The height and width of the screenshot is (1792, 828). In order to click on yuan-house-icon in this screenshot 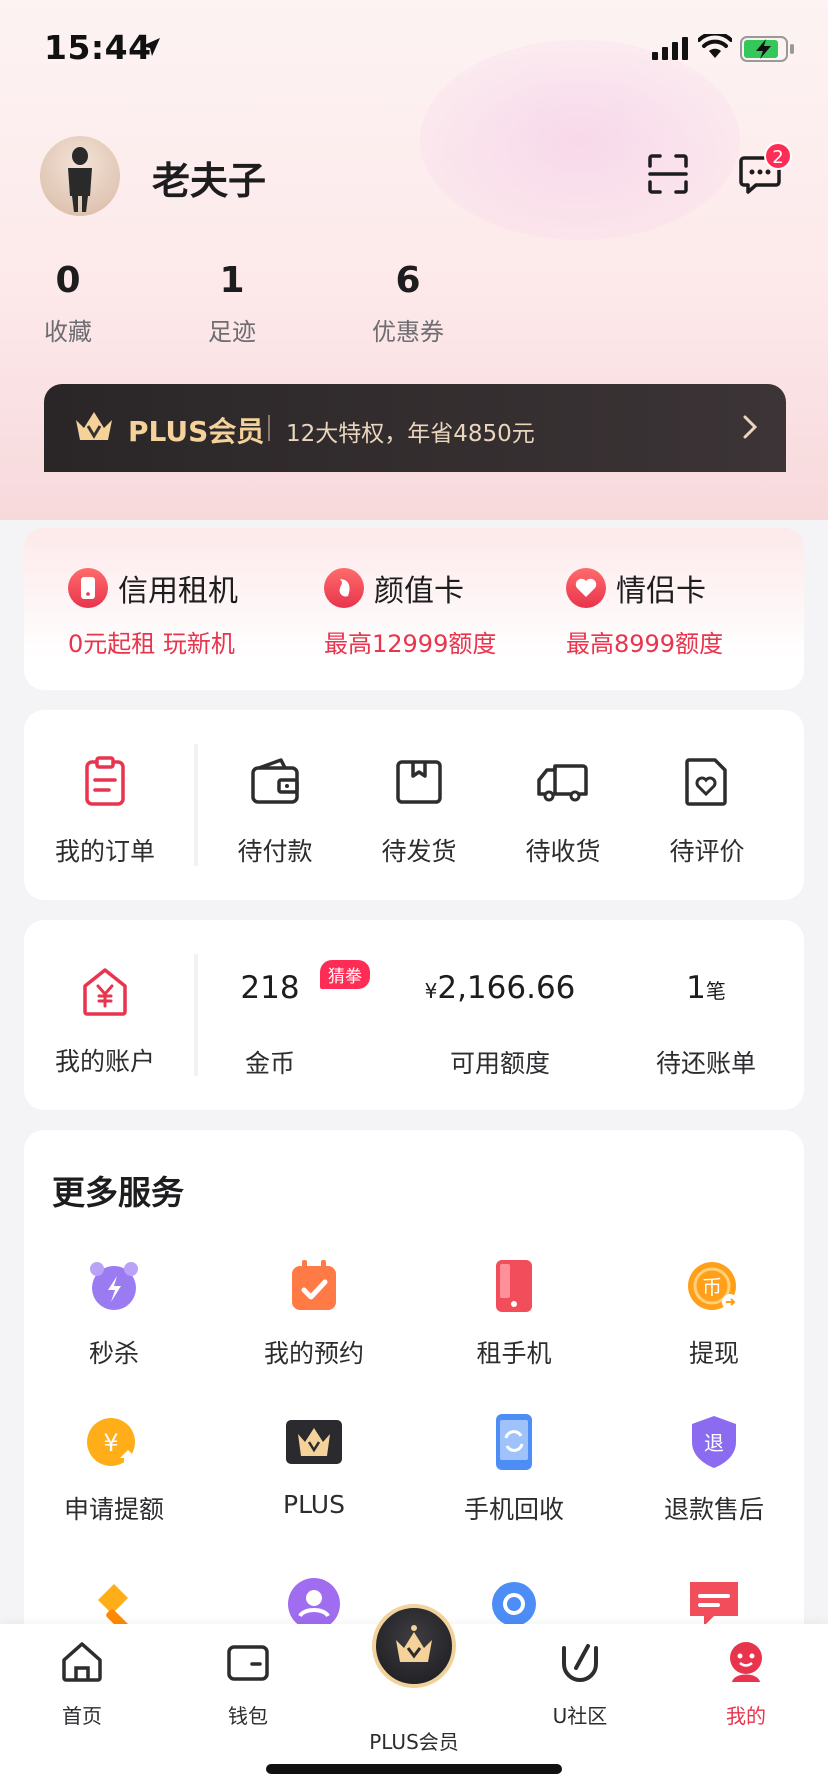, I will do `click(105, 992)`.